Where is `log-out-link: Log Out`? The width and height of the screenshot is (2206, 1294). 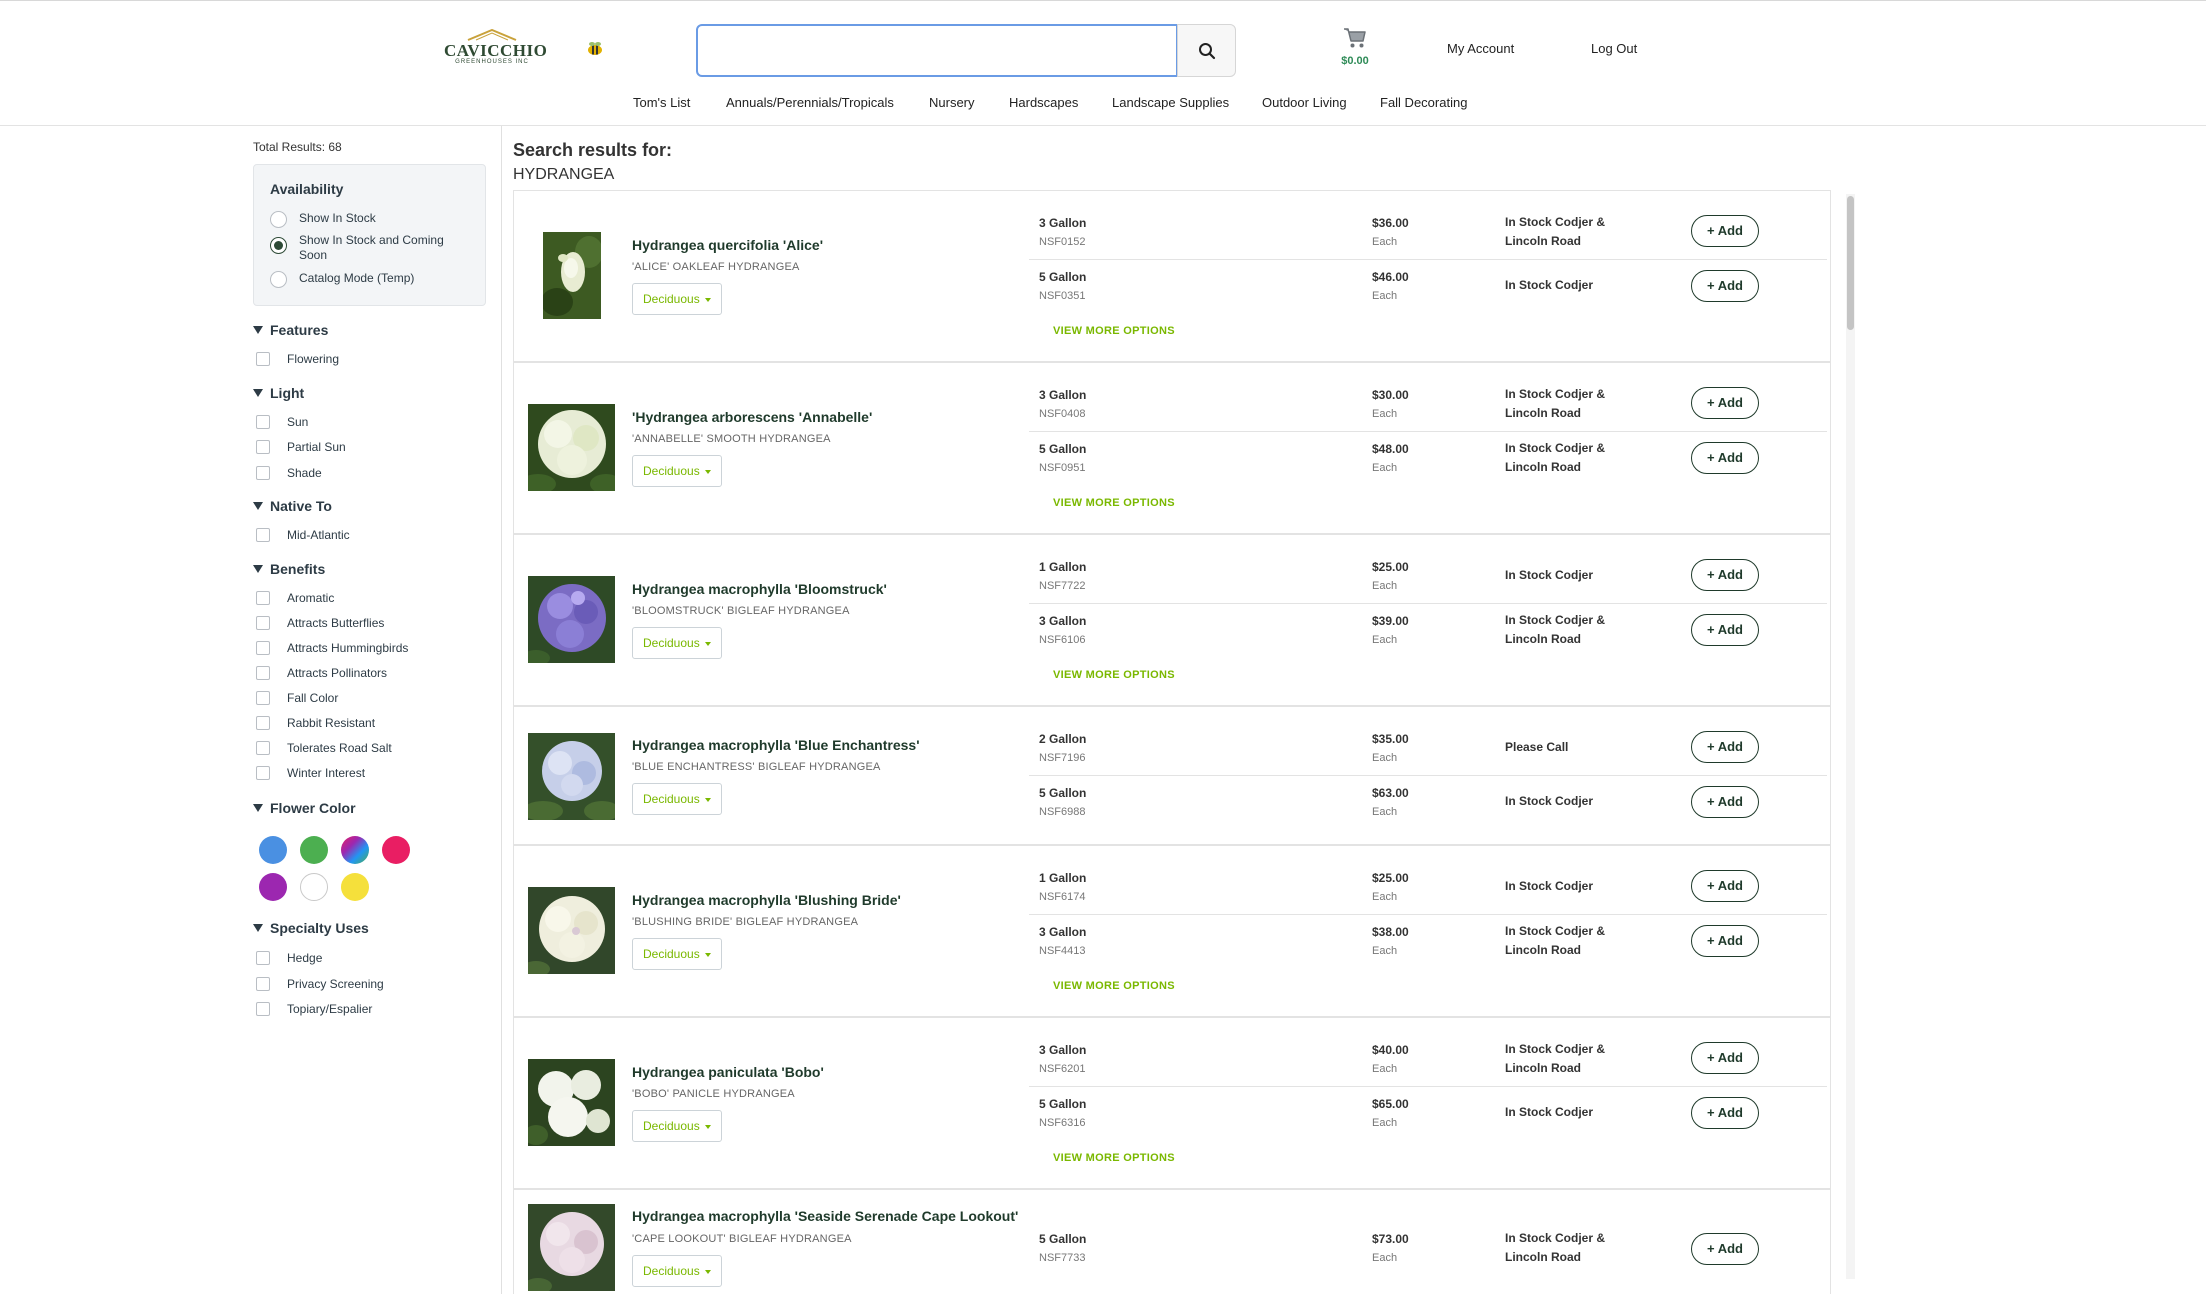
log-out-link: Log Out is located at coordinates (1614, 48).